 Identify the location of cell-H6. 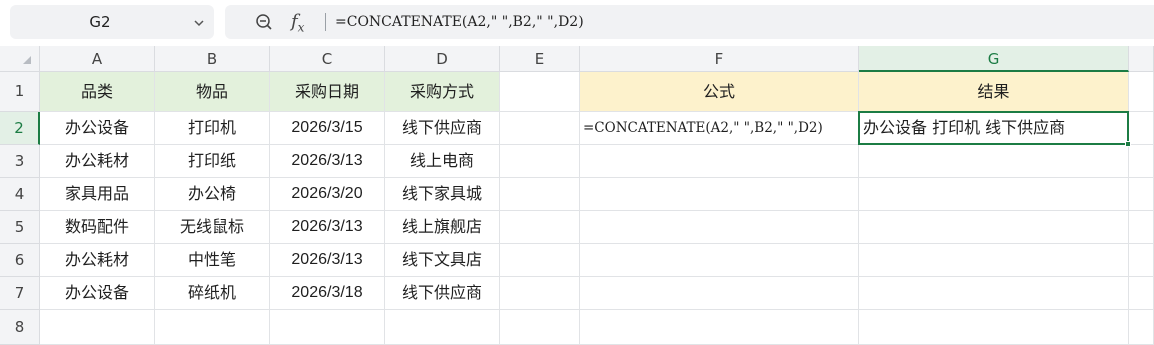
(1141, 260).